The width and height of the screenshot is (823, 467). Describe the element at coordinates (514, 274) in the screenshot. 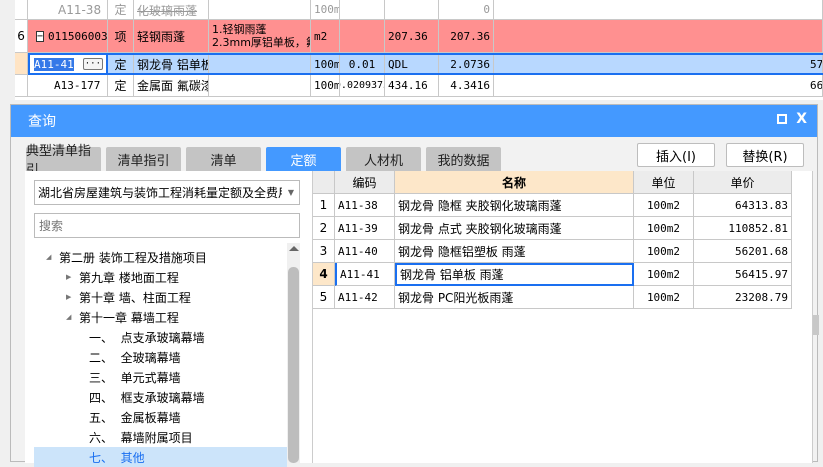

I see `grid-cell-name: 钢龙骨 铝单板 雨蓬` at that location.